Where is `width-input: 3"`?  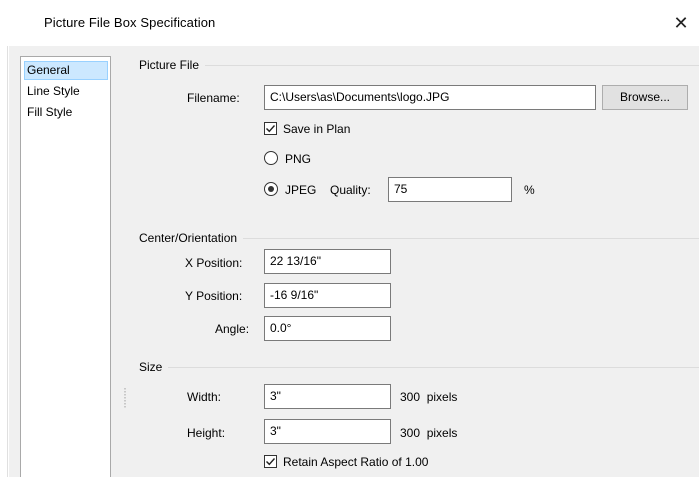 width-input: 3" is located at coordinates (327, 396).